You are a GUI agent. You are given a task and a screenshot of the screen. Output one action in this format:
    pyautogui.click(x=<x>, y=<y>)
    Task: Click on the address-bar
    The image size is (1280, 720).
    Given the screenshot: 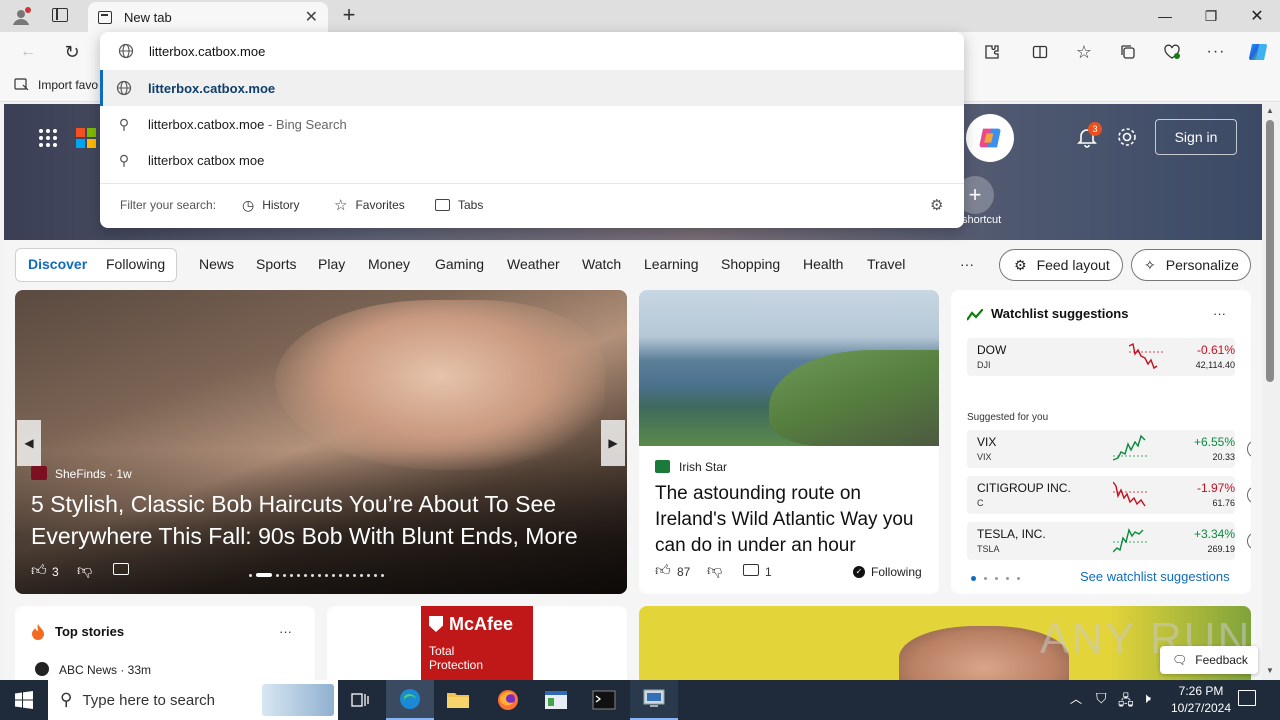 What is the action you would take?
    pyautogui.click(x=532, y=51)
    